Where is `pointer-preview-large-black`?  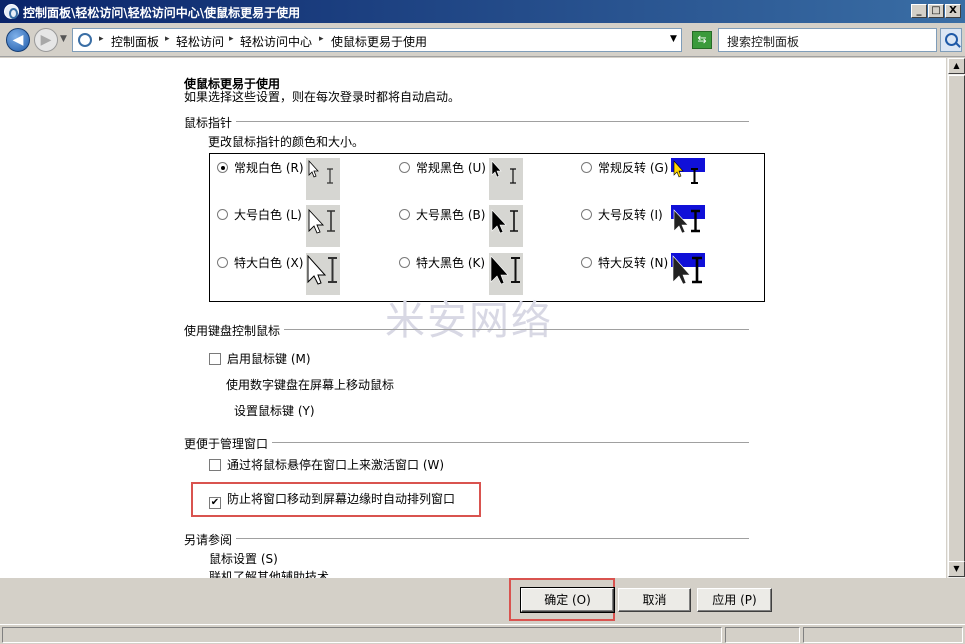
pointer-preview-large-black is located at coordinates (506, 226).